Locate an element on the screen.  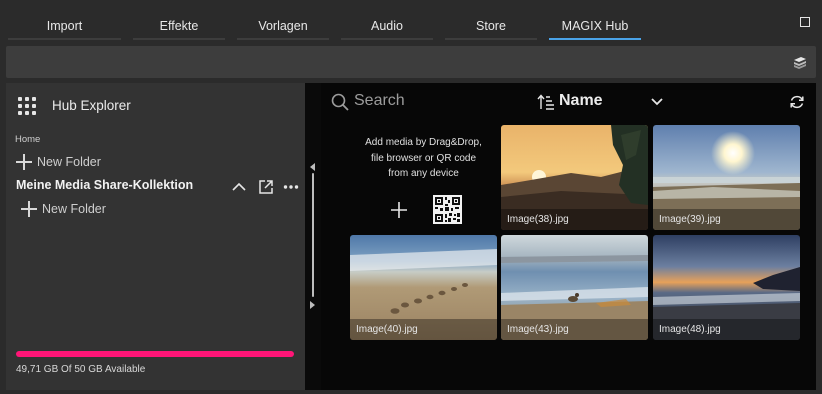
splitter-handle is located at coordinates (313, 235).